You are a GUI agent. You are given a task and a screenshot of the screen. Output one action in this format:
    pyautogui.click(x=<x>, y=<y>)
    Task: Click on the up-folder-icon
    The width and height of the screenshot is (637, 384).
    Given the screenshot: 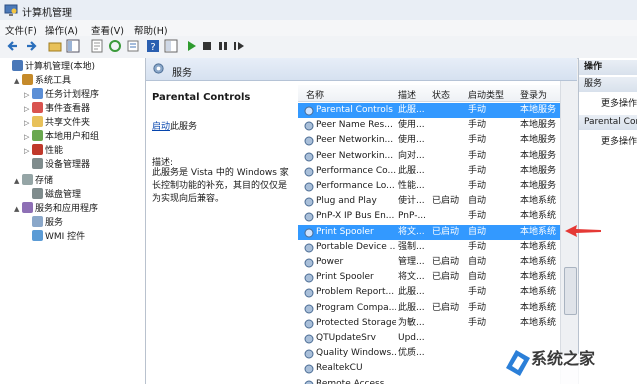 What is the action you would take?
    pyautogui.click(x=55, y=46)
    